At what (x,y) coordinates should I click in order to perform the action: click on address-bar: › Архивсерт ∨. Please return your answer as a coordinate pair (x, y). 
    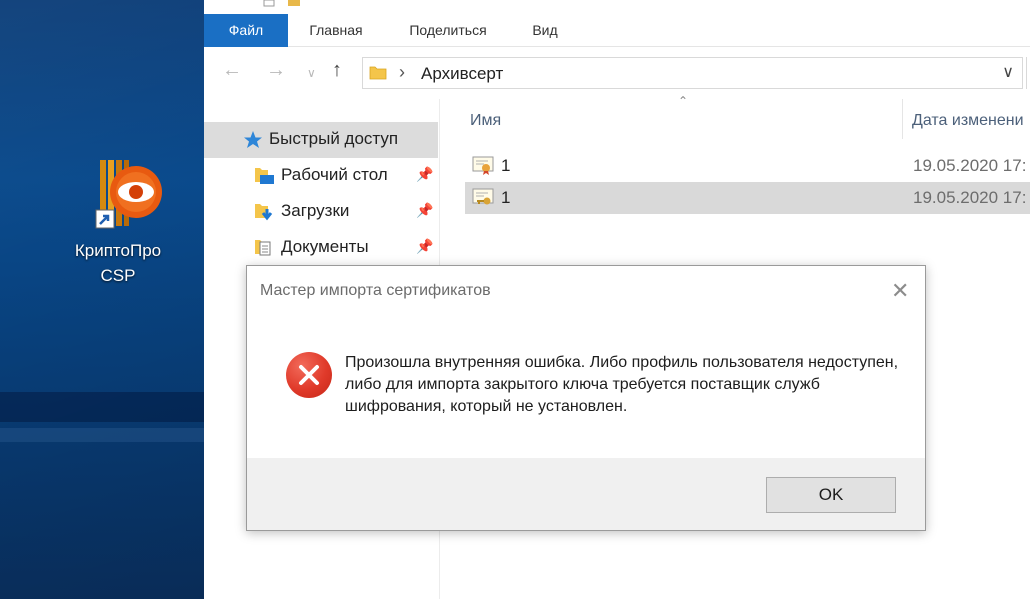
    Looking at the image, I should click on (692, 73).